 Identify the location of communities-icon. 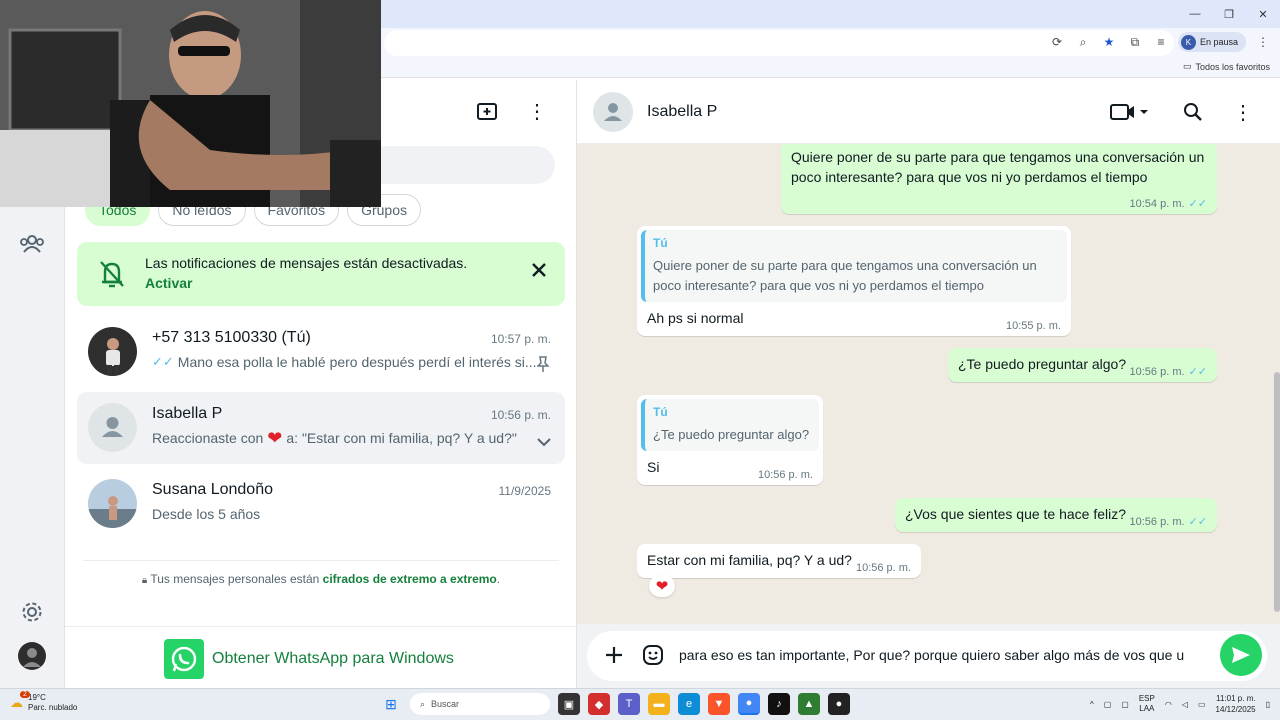
(32, 244).